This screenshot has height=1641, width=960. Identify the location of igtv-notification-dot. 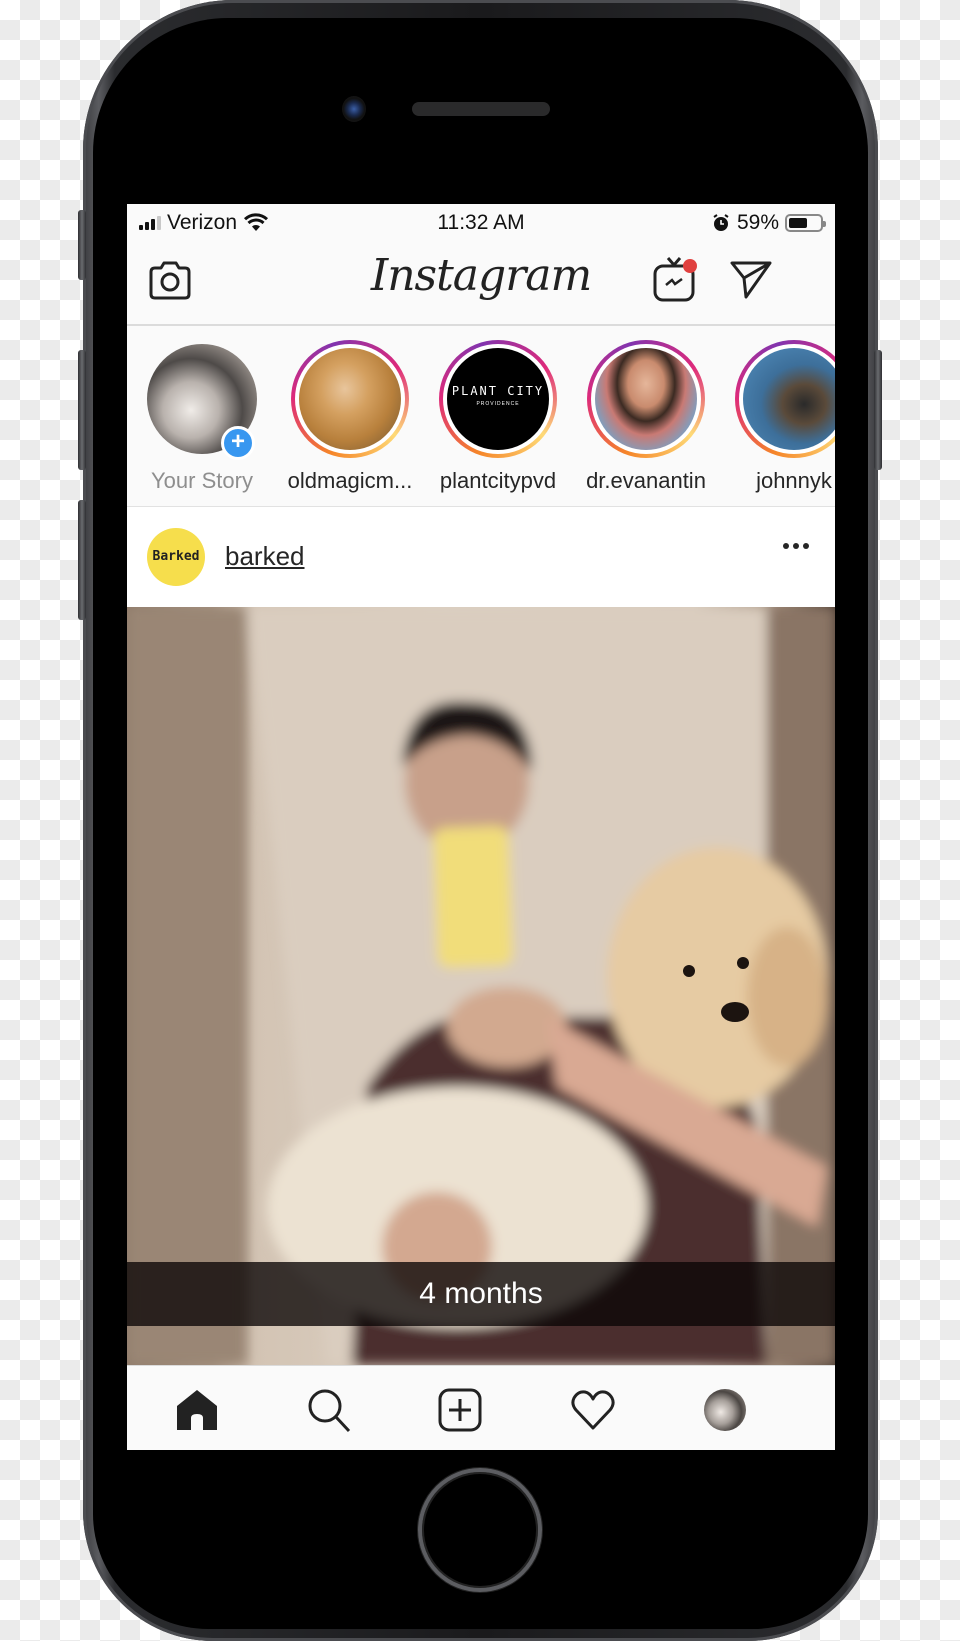
(690, 266).